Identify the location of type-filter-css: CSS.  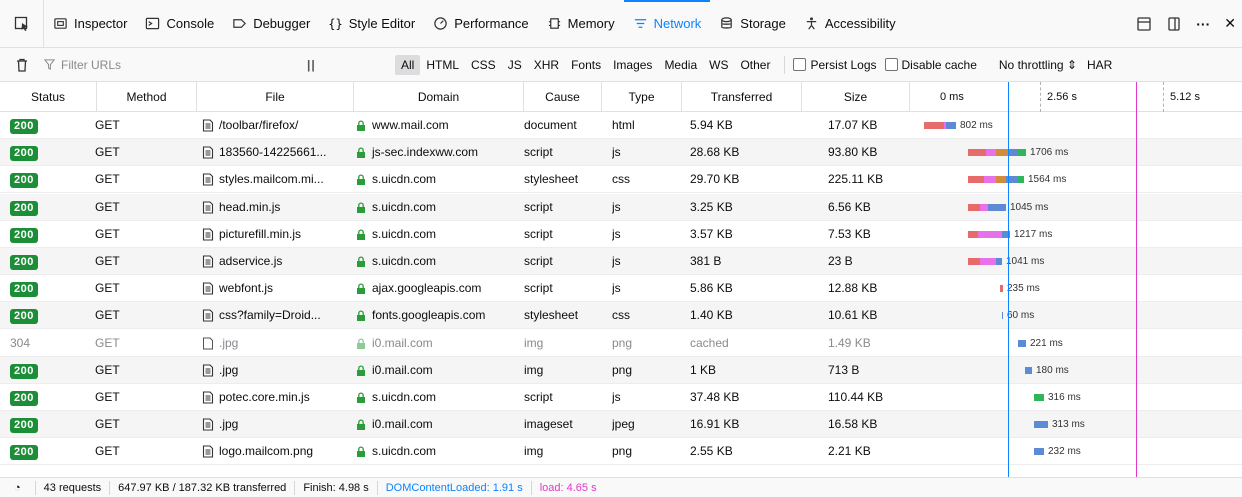
(483, 65).